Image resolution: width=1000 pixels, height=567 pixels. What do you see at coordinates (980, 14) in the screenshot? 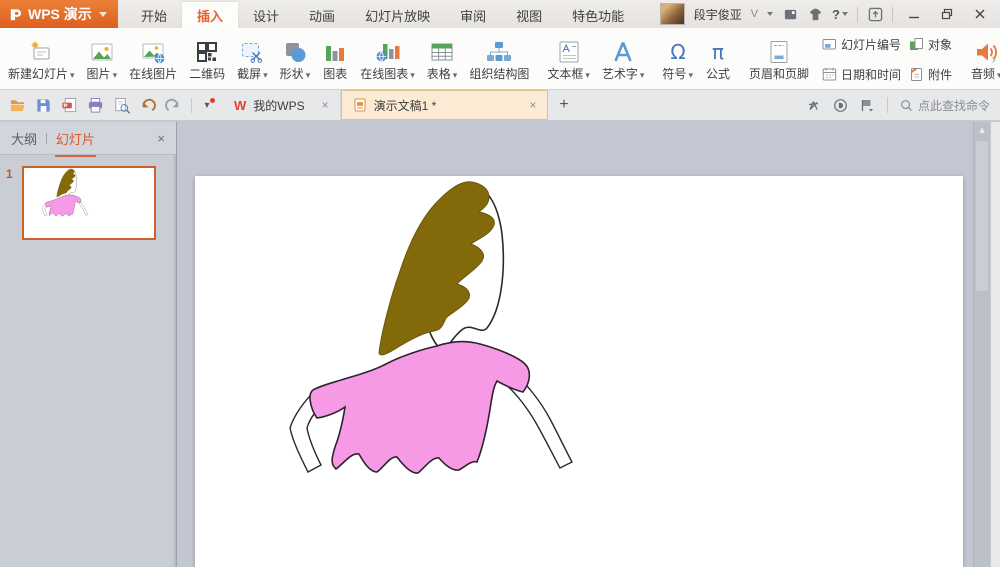
I see `close-button` at bounding box center [980, 14].